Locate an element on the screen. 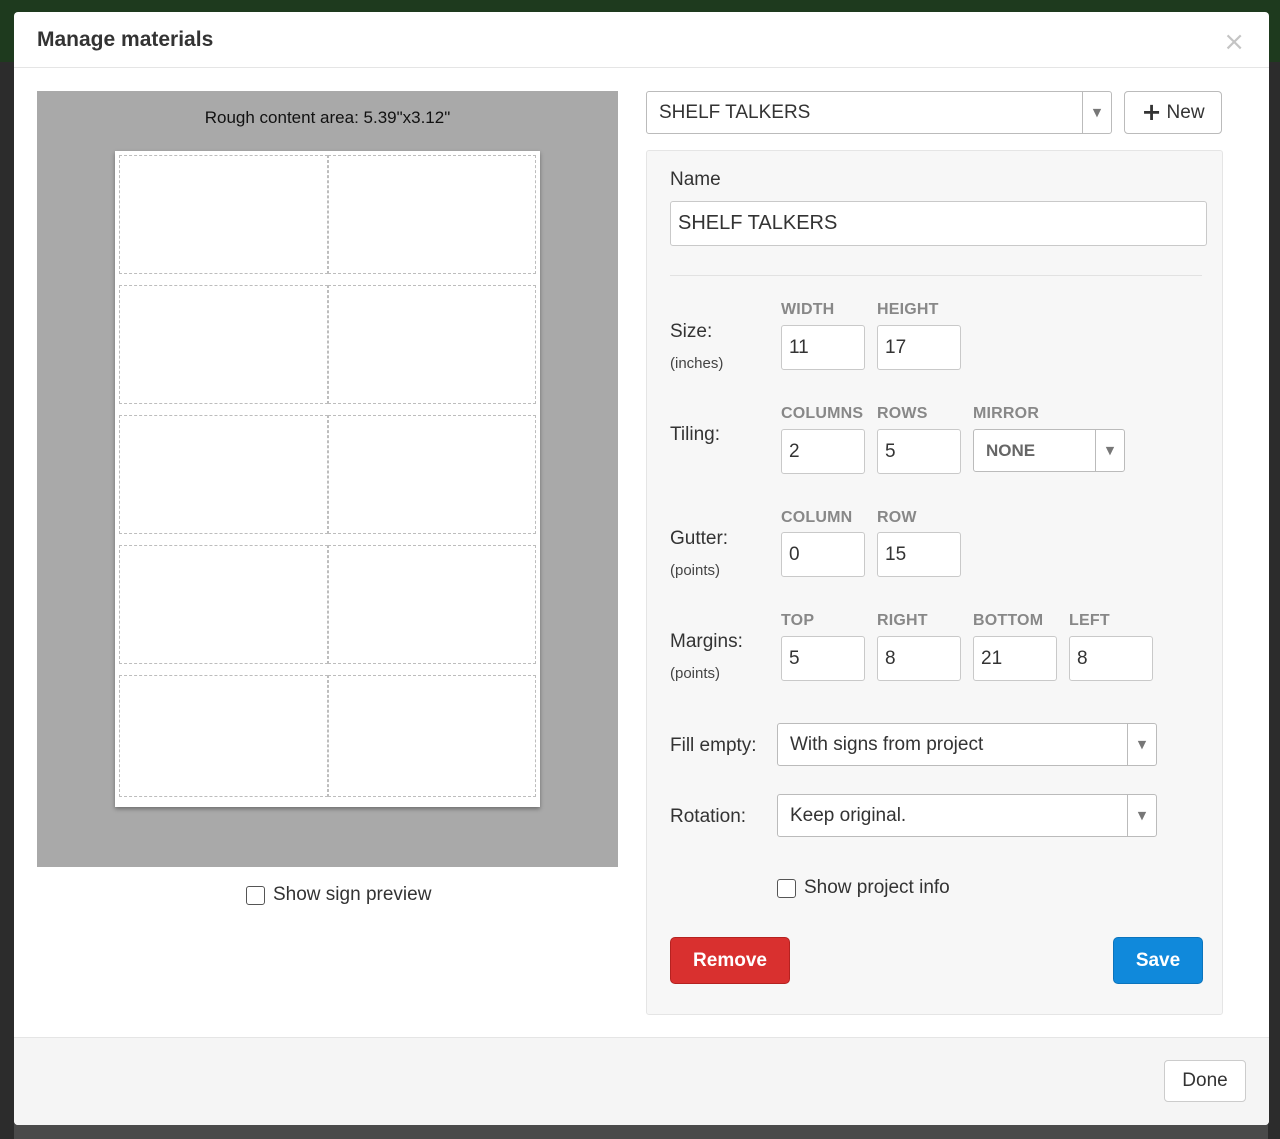 The width and height of the screenshot is (1280, 1139). margin-top-header: TOP is located at coordinates (798, 620).